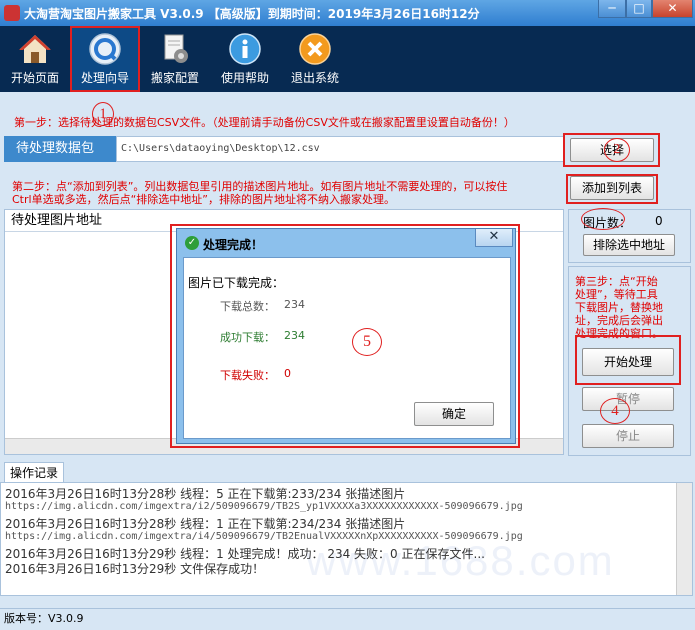  What do you see at coordinates (617, 150) in the screenshot?
I see `annotation-2: 2` at bounding box center [617, 150].